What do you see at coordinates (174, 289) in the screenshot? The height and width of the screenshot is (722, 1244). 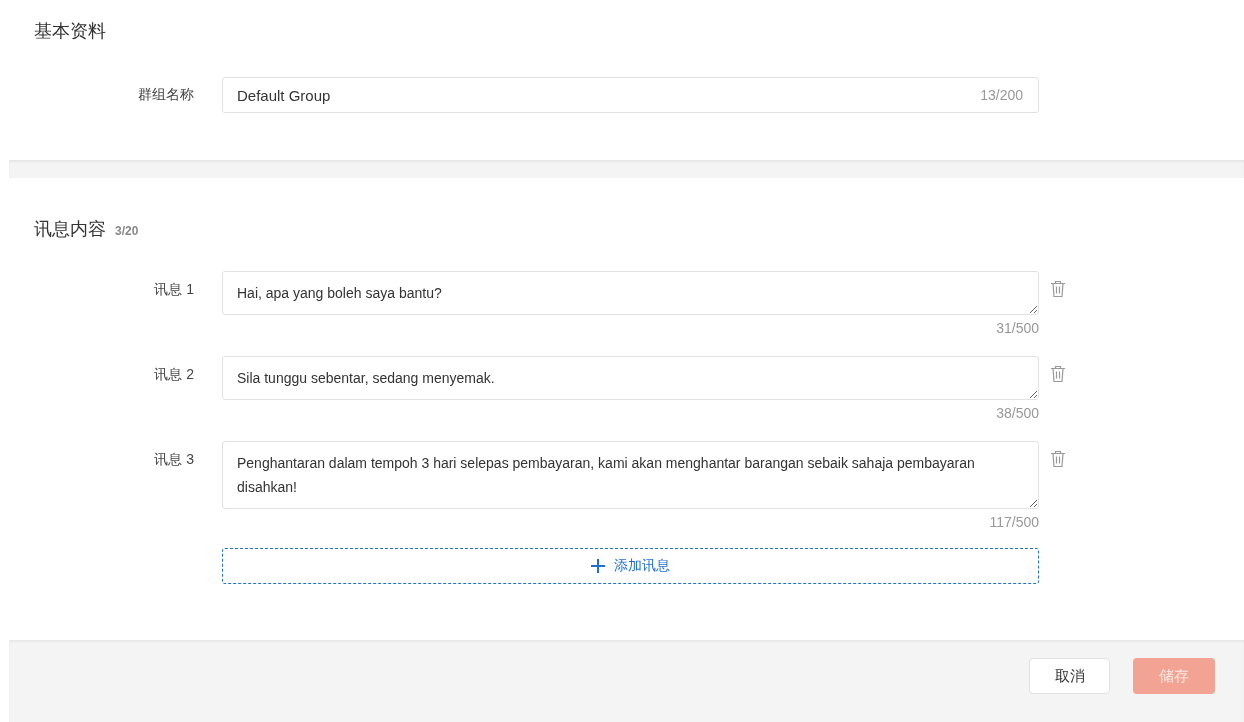 I see `message-label: 讯息 1` at bounding box center [174, 289].